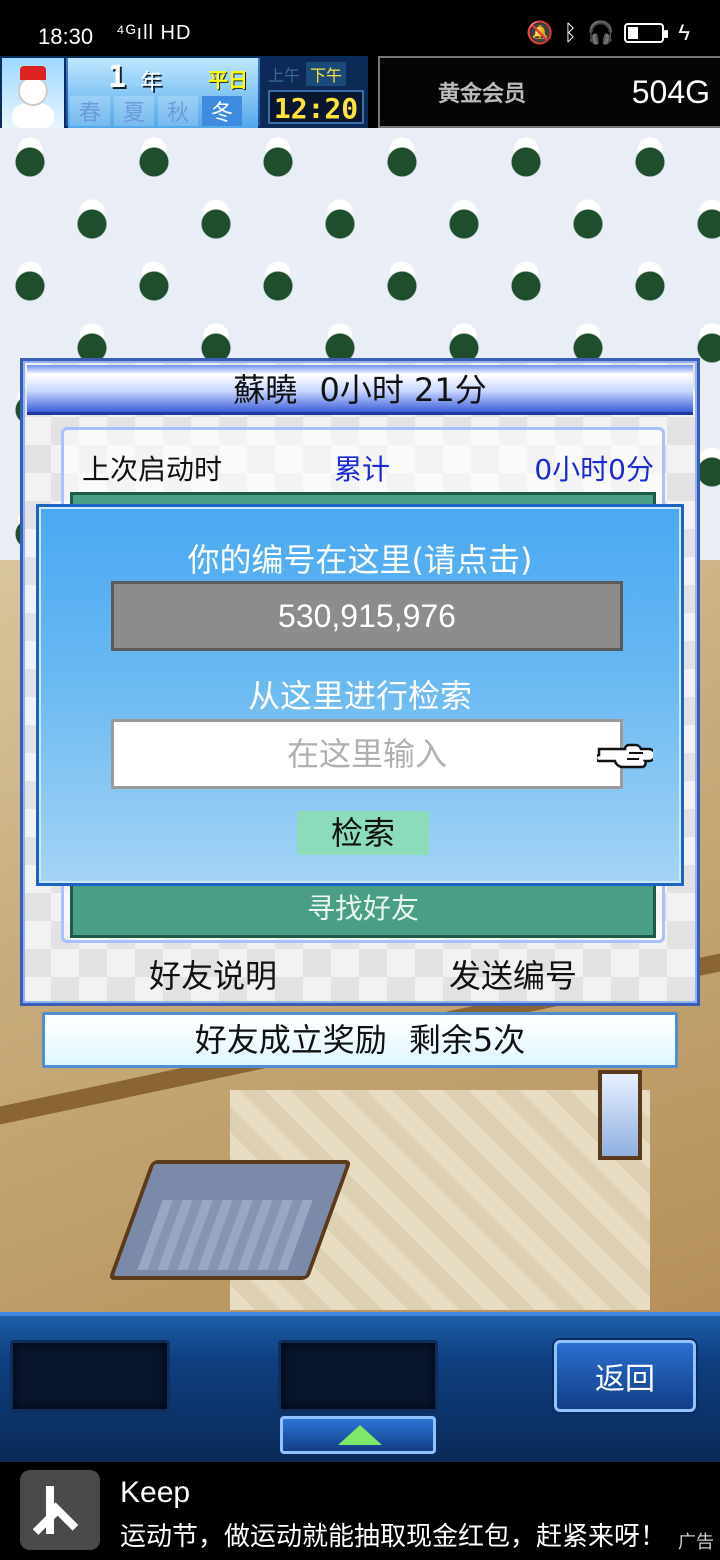 The image size is (720, 1560). Describe the element at coordinates (134, 111) in the screenshot. I see `season-summer: 夏` at that location.